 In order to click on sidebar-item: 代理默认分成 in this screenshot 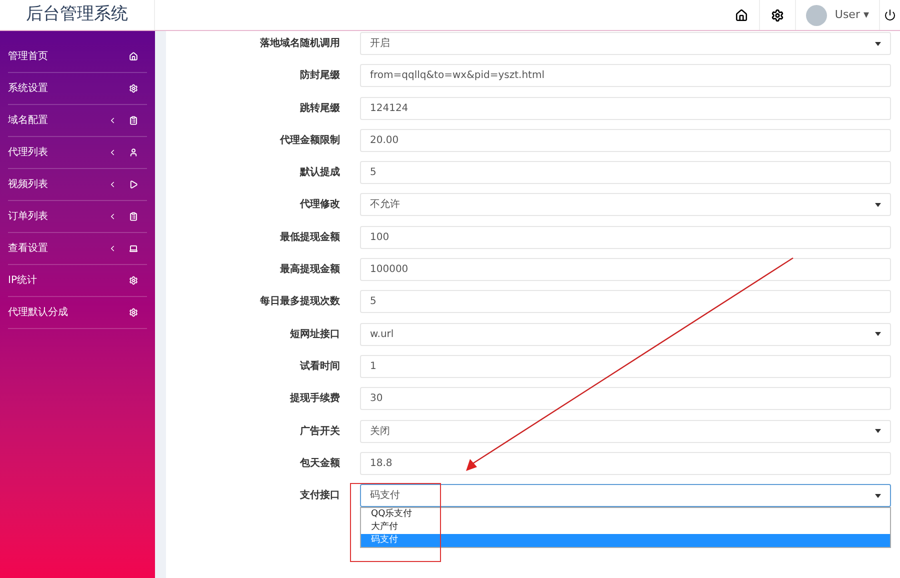, I will do `click(77, 313)`.